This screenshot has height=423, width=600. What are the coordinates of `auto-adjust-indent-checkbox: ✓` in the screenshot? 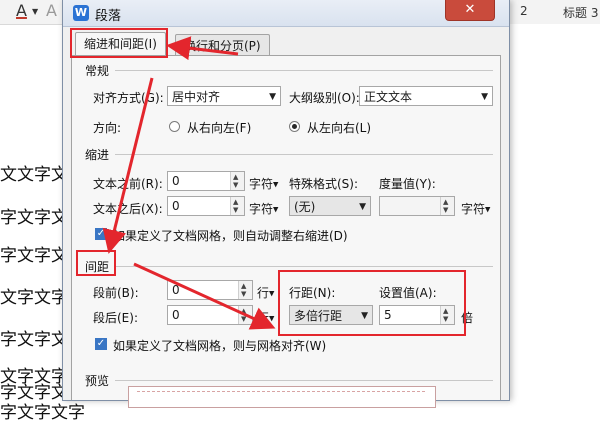 It's located at (101, 234).